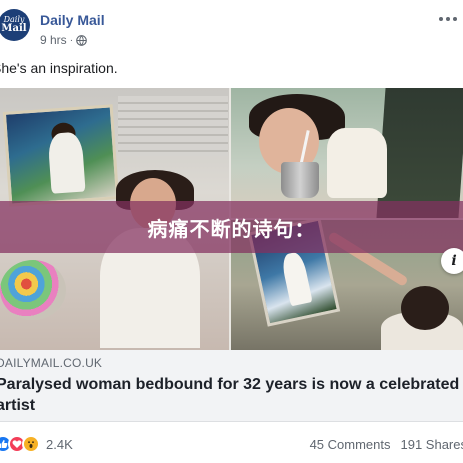  What do you see at coordinates (173, 126) in the screenshot?
I see `radiator-grille` at bounding box center [173, 126].